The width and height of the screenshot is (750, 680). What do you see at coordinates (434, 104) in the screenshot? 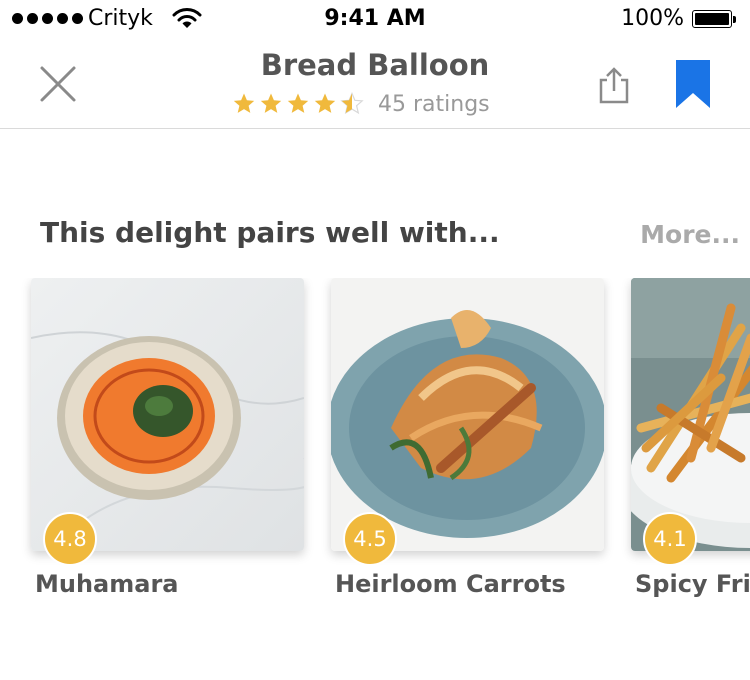
I see `ratings-count: 45 ratings` at bounding box center [434, 104].